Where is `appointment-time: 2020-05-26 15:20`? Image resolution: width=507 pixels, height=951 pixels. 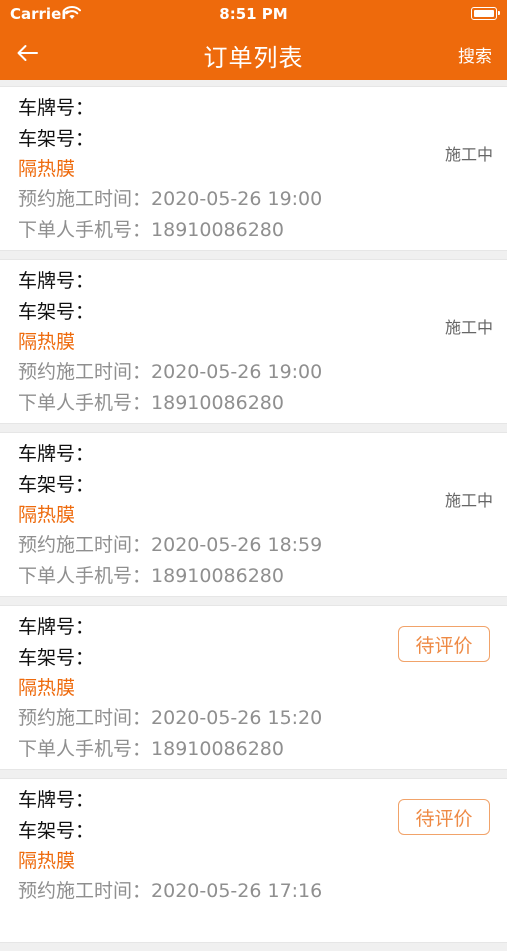 appointment-time: 2020-05-26 15:20 is located at coordinates (237, 718).